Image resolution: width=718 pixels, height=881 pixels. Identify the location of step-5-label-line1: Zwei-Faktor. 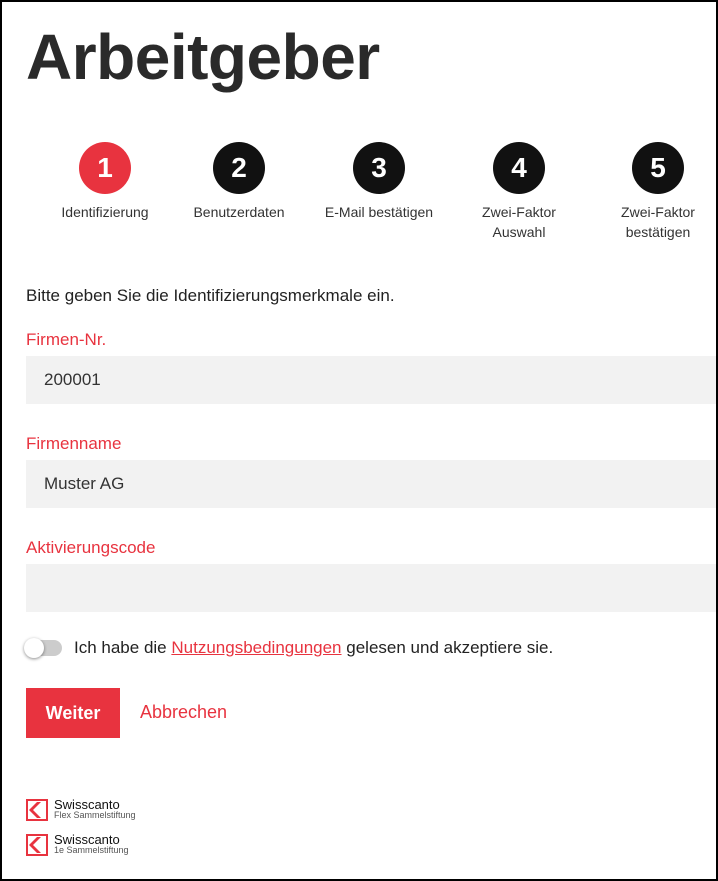
(658, 212).